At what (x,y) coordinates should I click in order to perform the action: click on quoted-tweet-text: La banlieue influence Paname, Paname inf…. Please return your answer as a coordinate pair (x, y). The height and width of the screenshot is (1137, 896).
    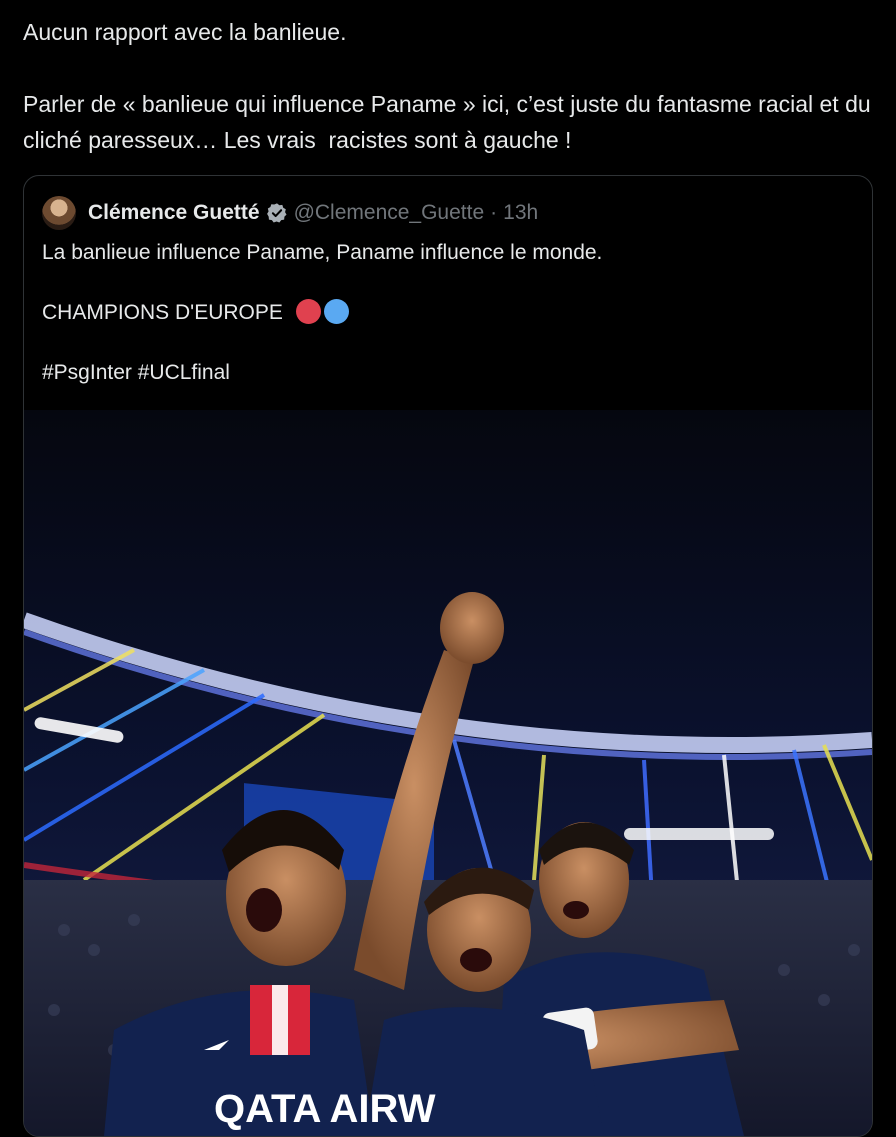
    Looking at the image, I should click on (442, 328).